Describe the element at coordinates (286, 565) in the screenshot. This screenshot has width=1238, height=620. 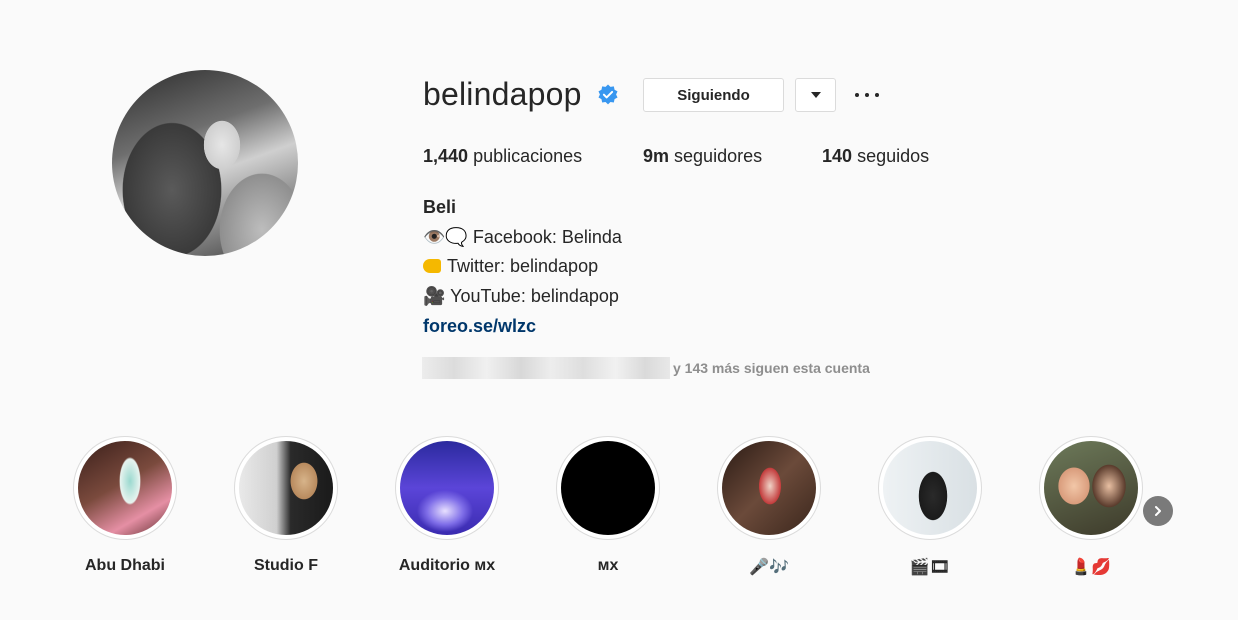
I see `highlight-label: Studio F` at that location.